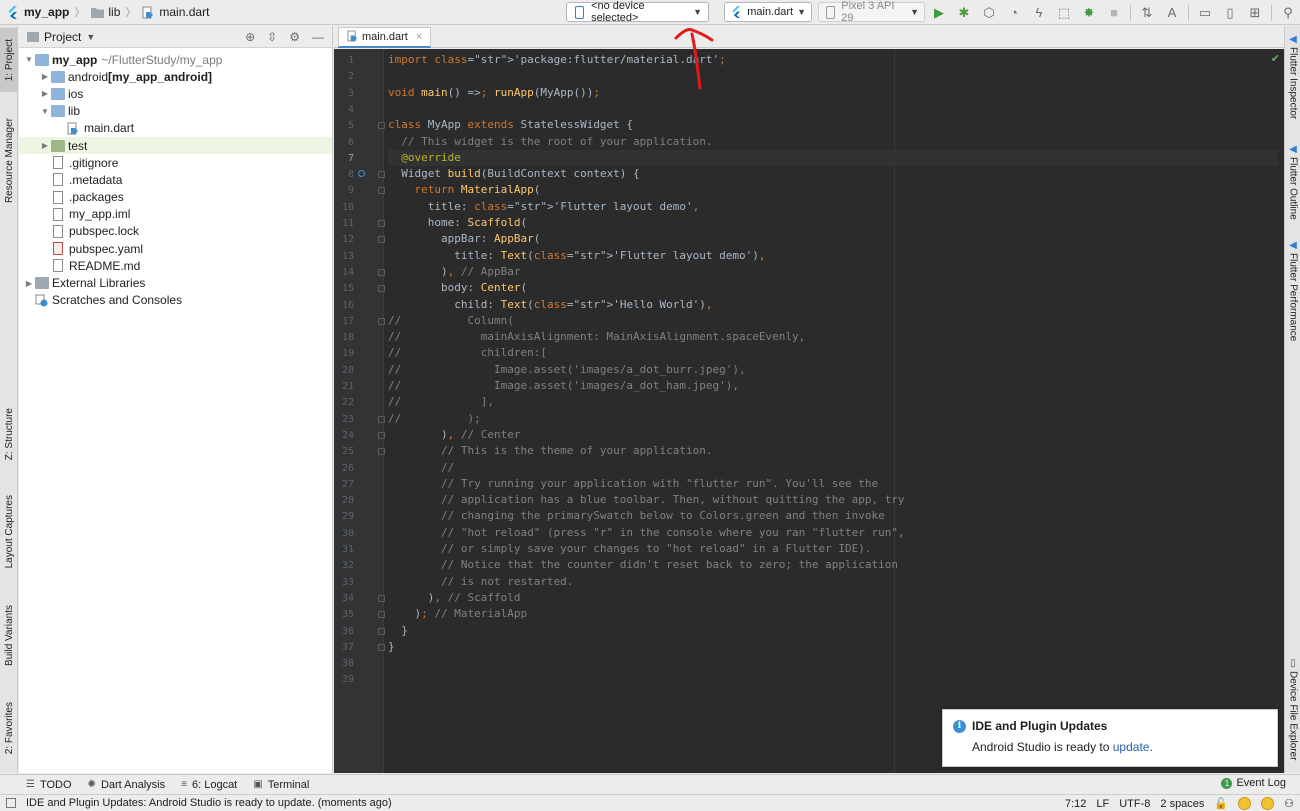 The image size is (1300, 811). What do you see at coordinates (9, 60) in the screenshot?
I see `tool-tab-project: 1: Project` at bounding box center [9, 60].